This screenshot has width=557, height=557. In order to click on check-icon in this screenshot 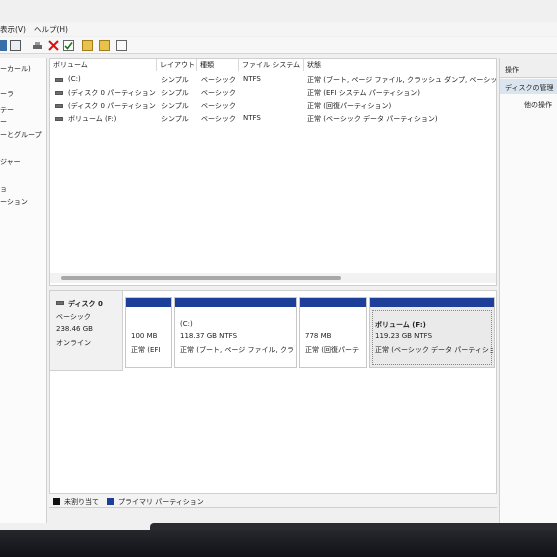, I will do `click(68, 45)`.